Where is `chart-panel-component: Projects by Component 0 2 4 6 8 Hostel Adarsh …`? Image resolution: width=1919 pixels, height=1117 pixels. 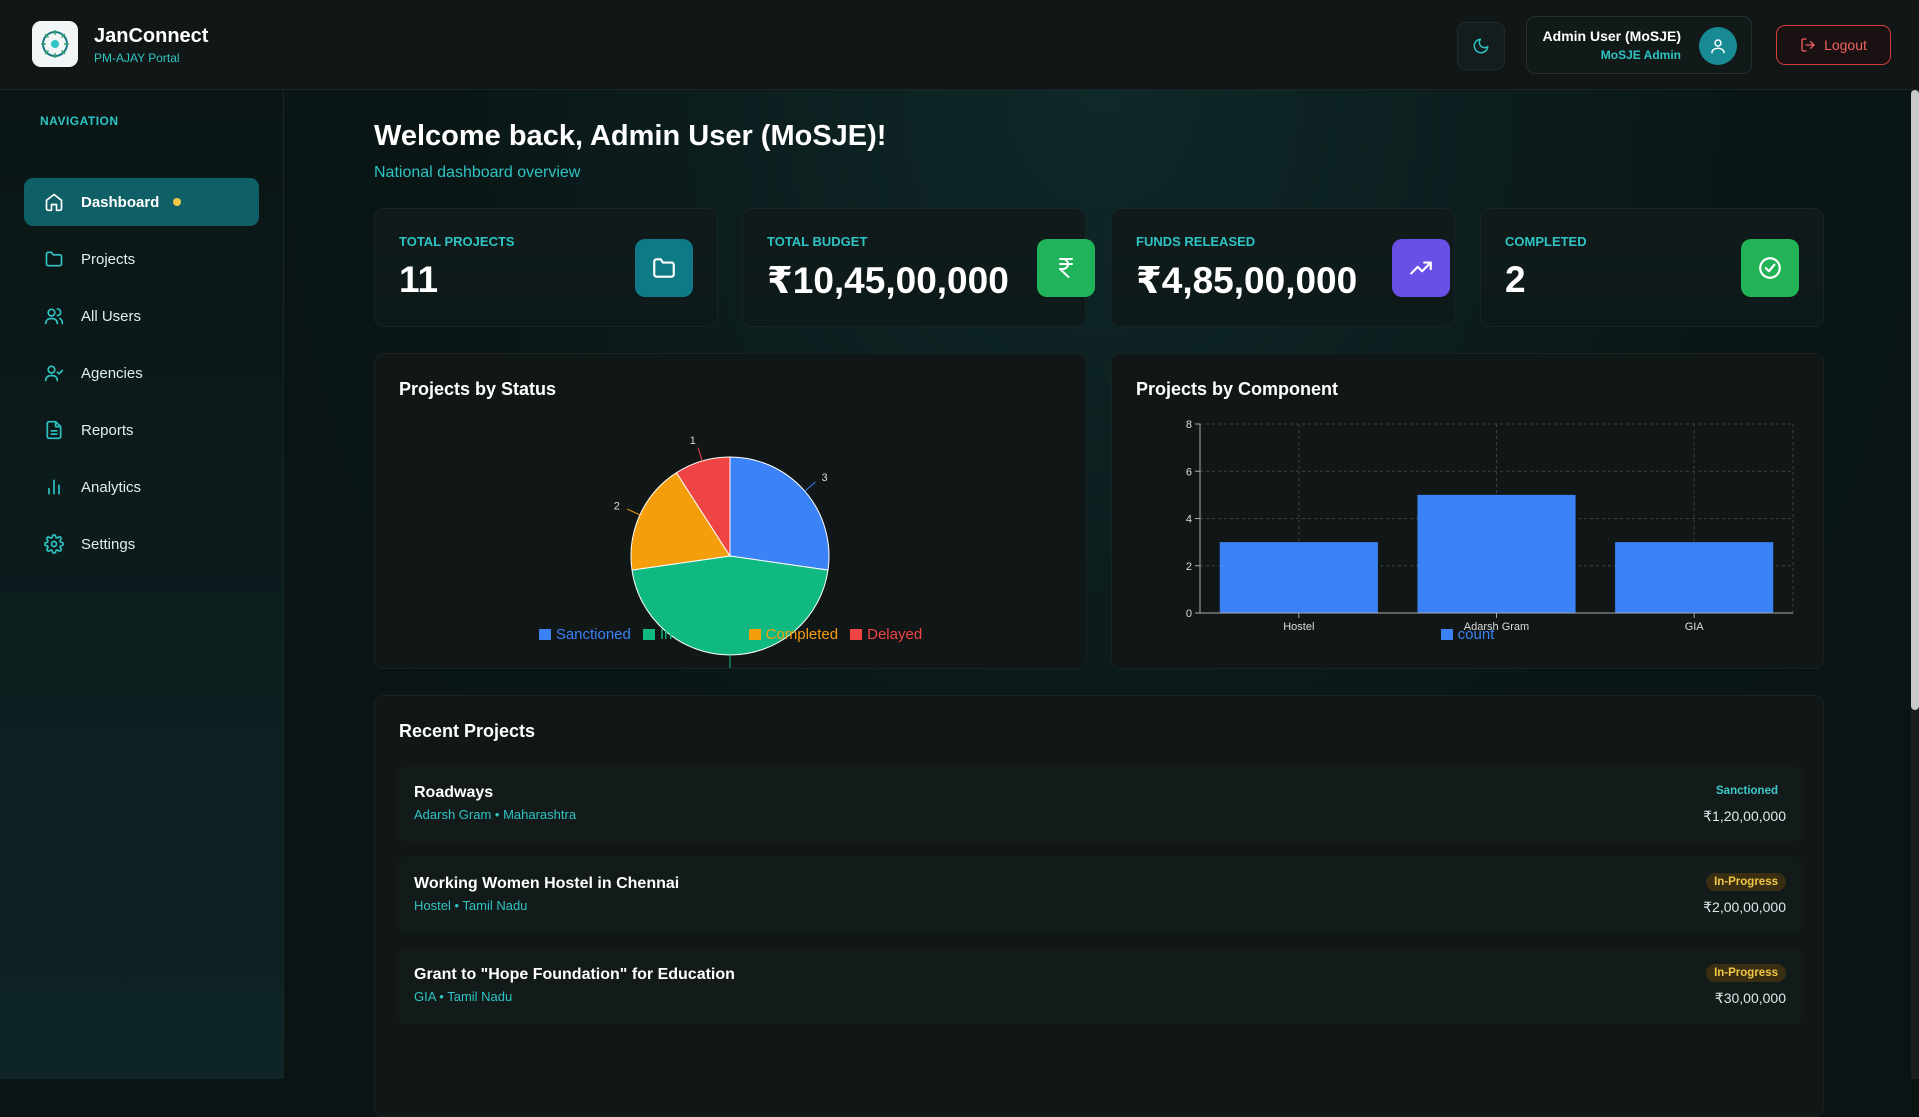 chart-panel-component: Projects by Component 0 2 4 6 8 Hostel Adarsh … is located at coordinates (1467, 511).